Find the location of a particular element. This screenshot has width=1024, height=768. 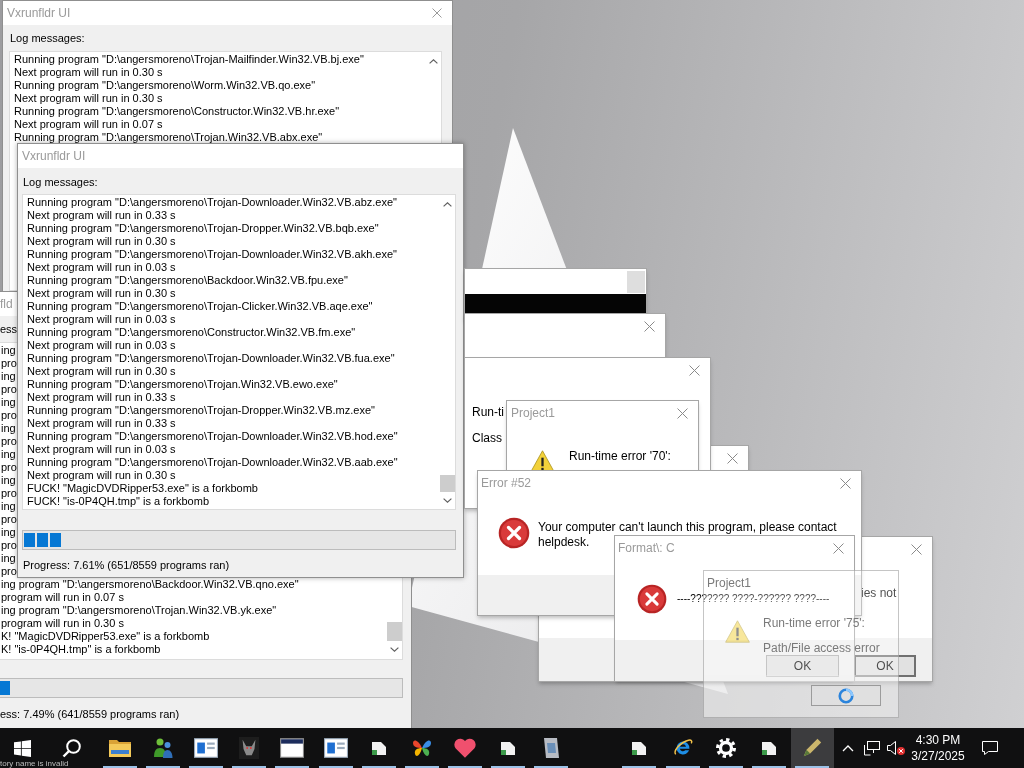

dialog-title: Error #52 is located at coordinates (506, 483).